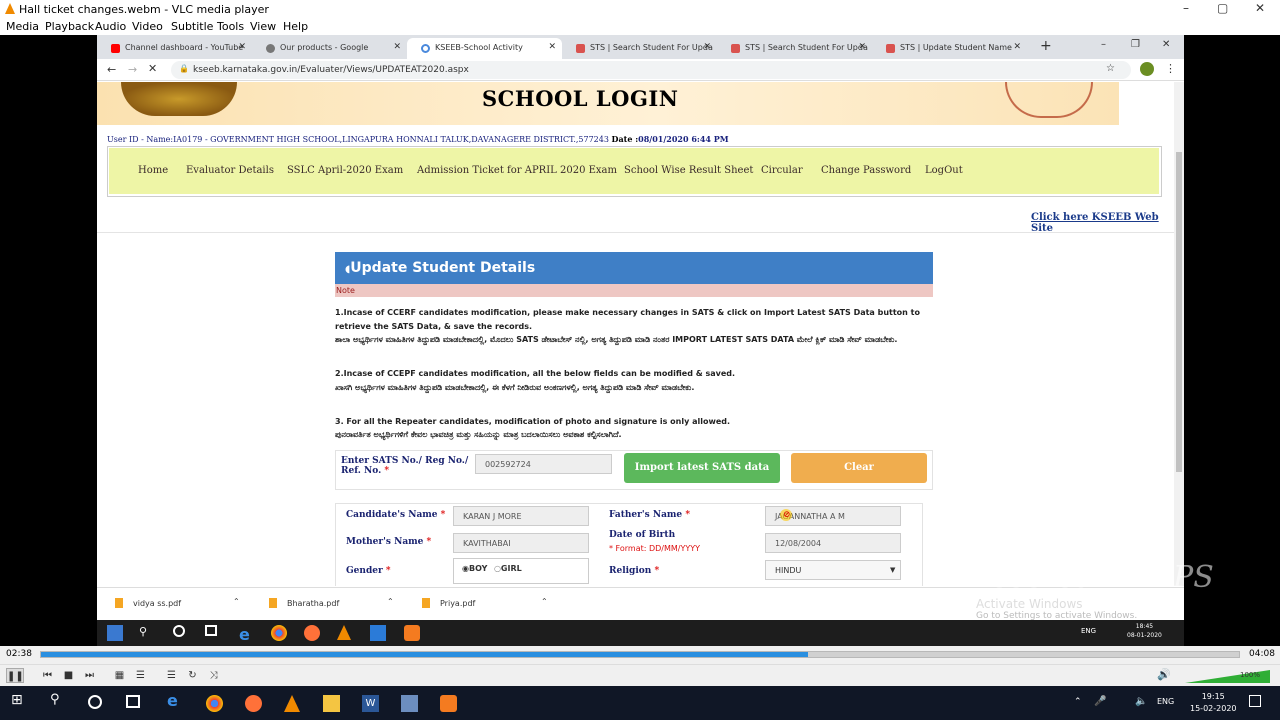  I want to click on nav-circular: Circular, so click(782, 170).